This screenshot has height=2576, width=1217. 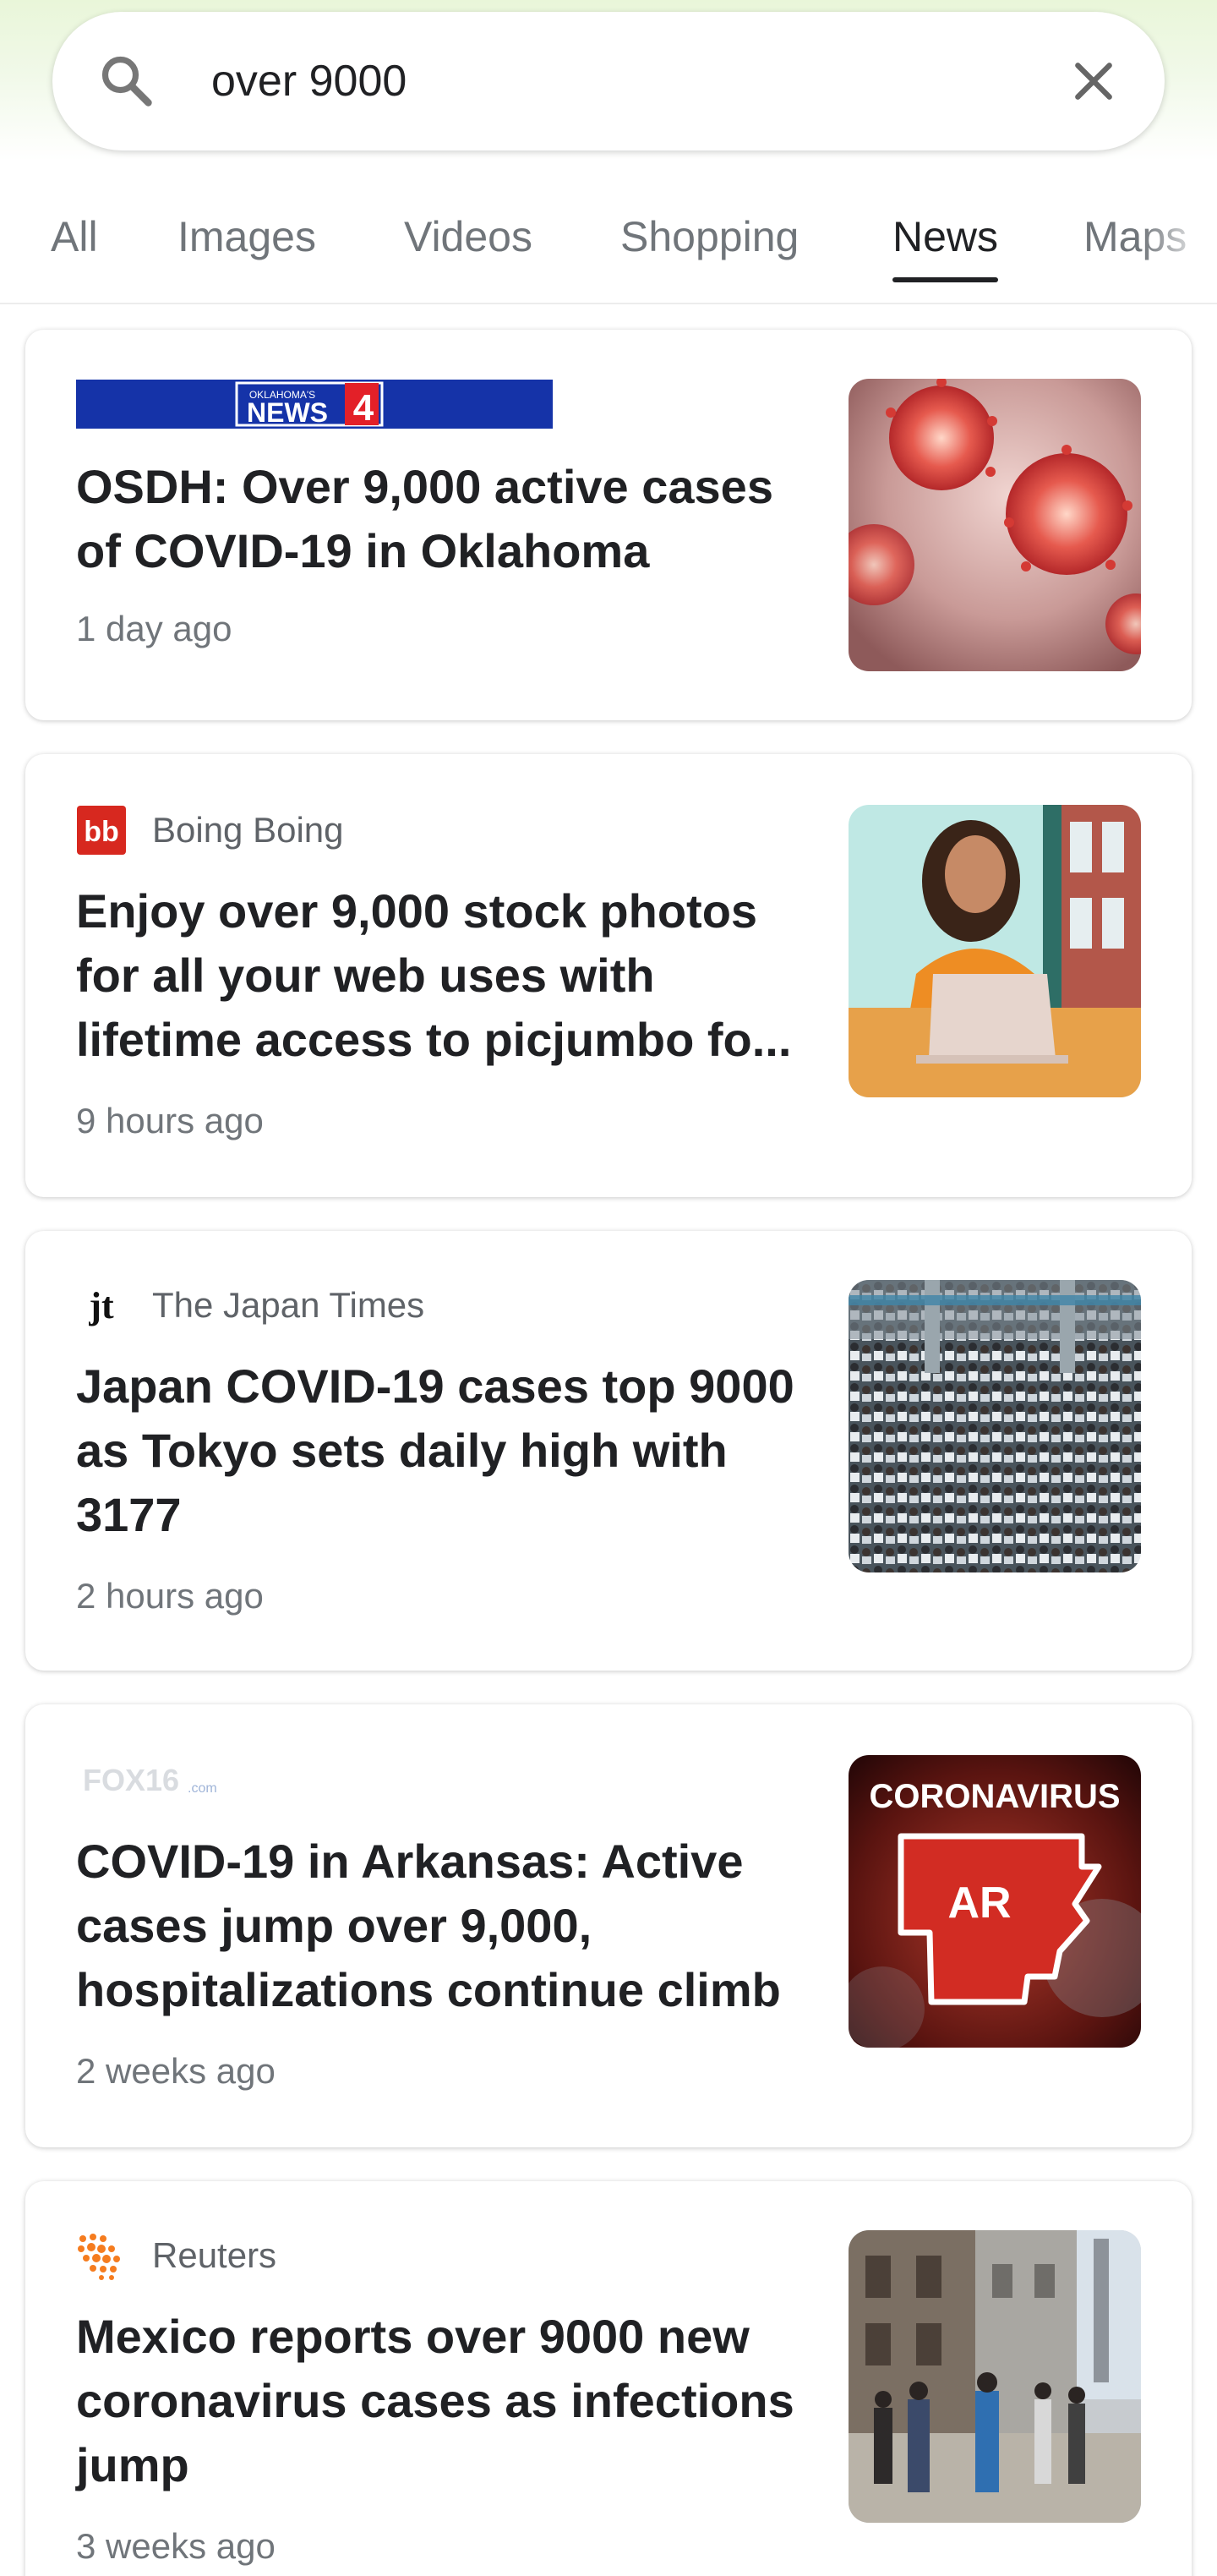 I want to click on logo-text: jt, so click(x=101, y=1306).